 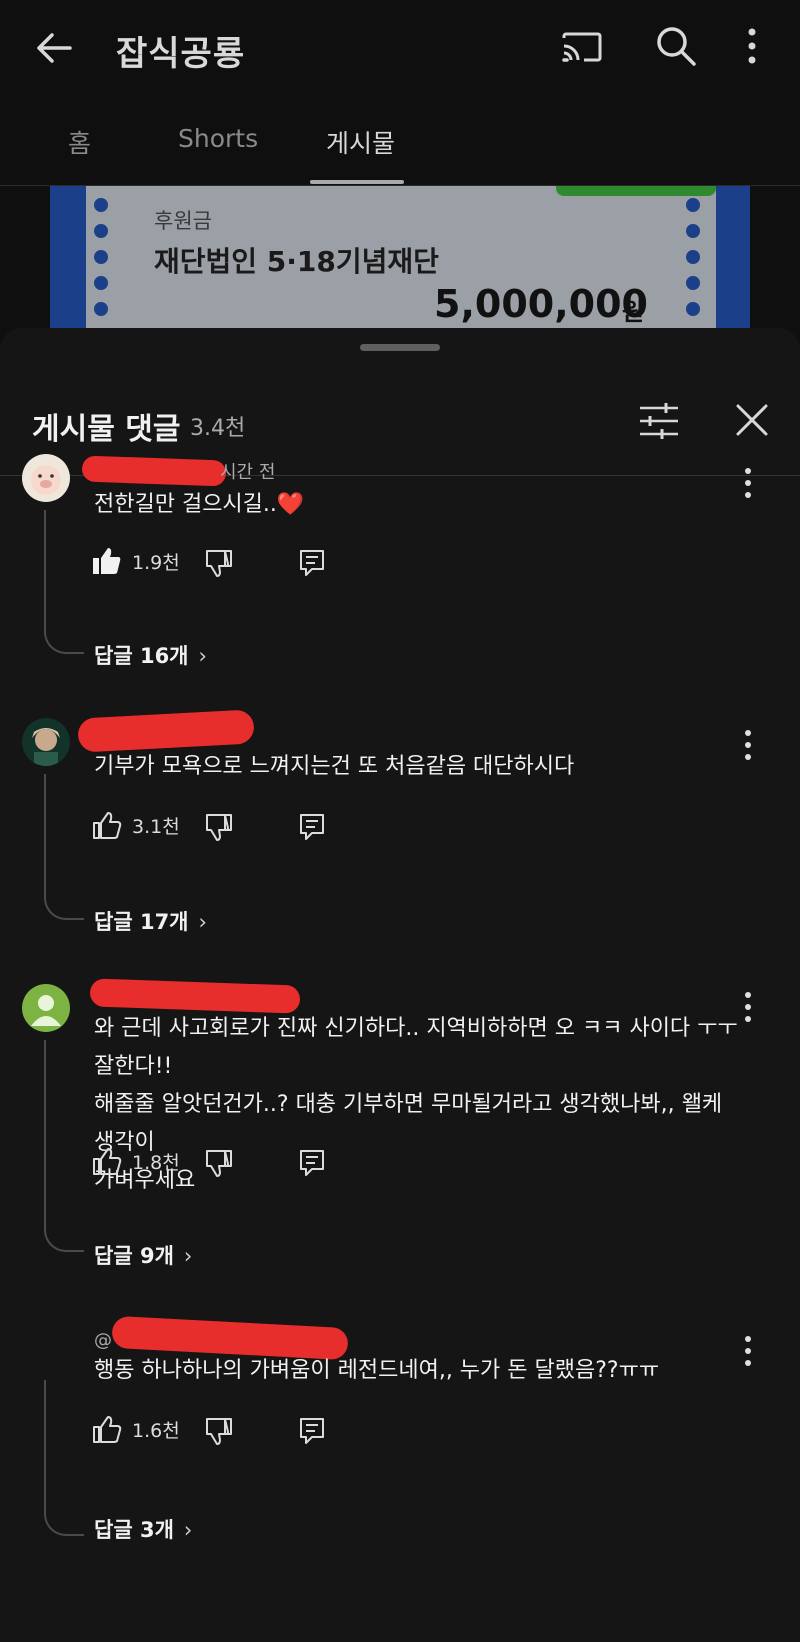 I want to click on search-icon, so click(x=676, y=46).